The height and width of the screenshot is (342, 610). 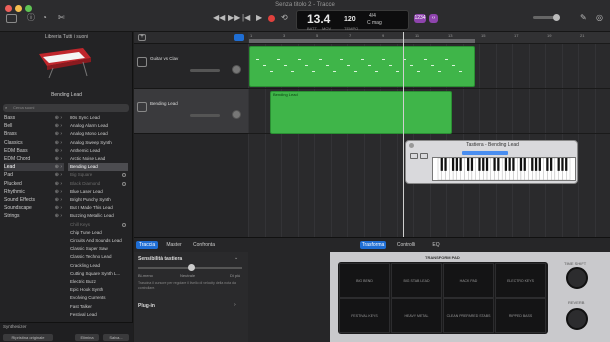 What do you see at coordinates (403, 134) in the screenshot?
I see `playhead` at bounding box center [403, 134].